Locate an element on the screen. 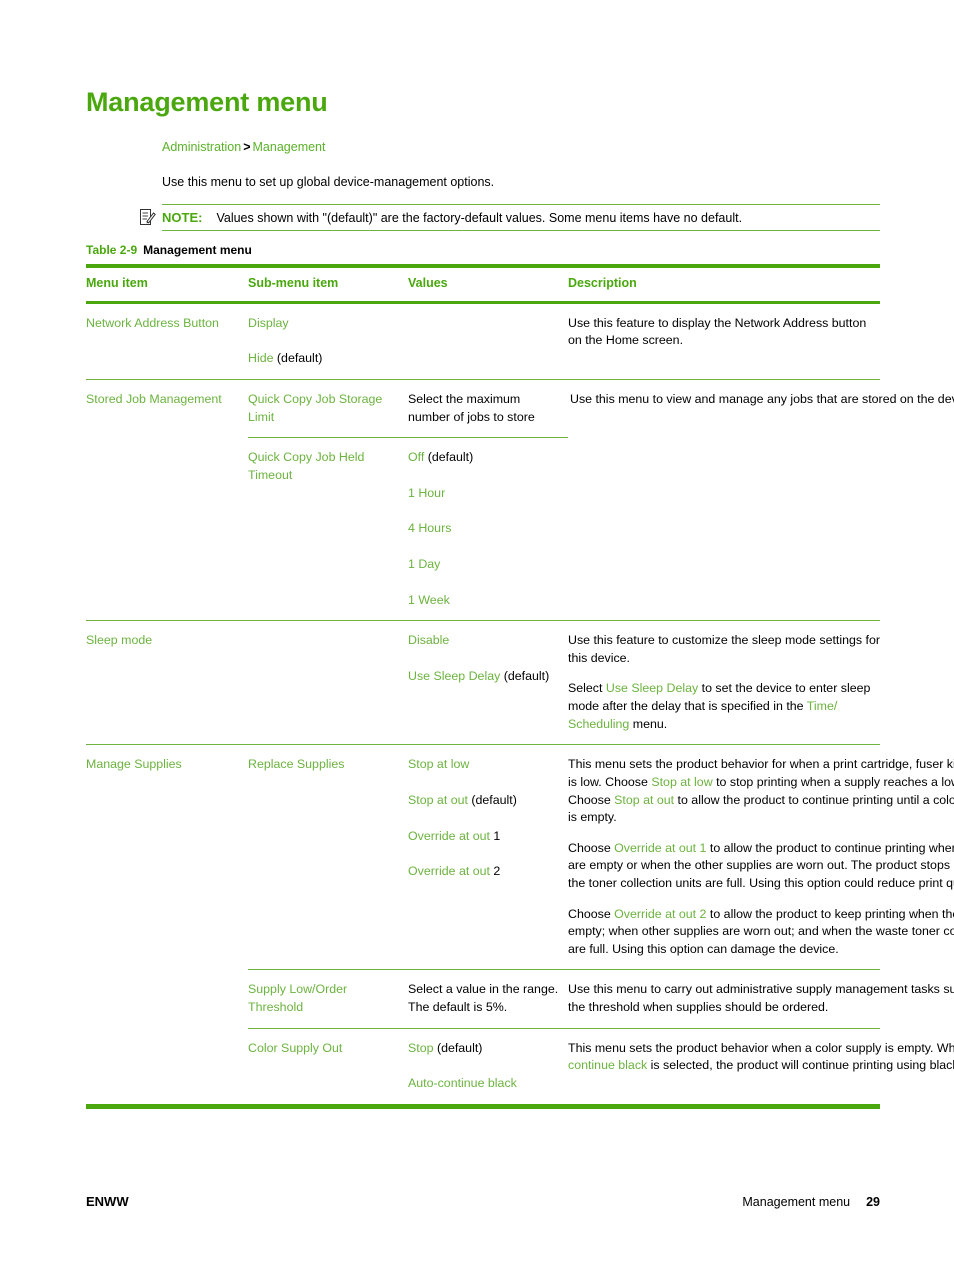  breadcrumb: Administration > Management is located at coordinates (243, 147).